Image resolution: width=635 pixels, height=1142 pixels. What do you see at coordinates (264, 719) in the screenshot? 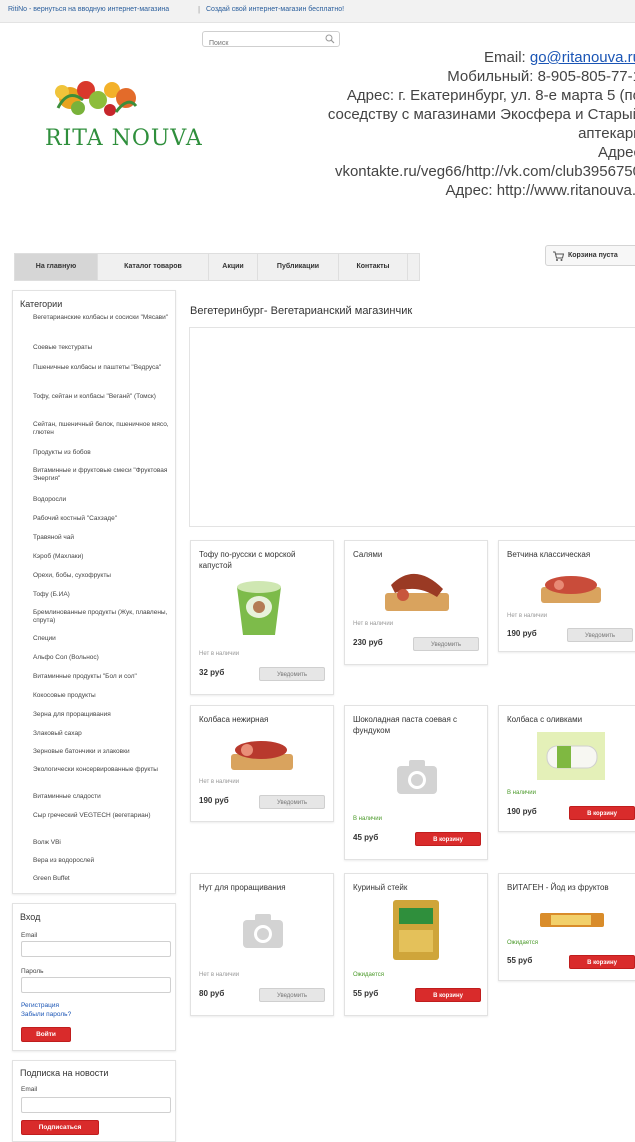
I see `product-name: Колбаса нежирная` at bounding box center [264, 719].